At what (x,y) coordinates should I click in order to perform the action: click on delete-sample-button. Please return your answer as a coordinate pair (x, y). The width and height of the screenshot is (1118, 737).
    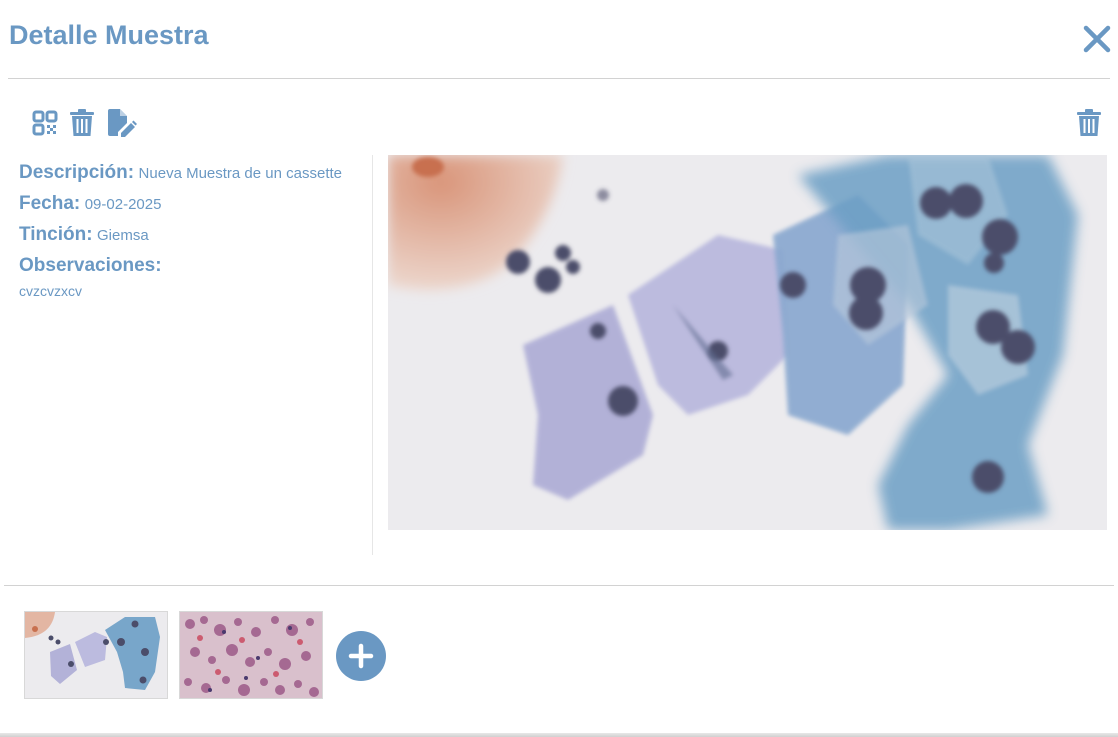
    Looking at the image, I should click on (82, 122).